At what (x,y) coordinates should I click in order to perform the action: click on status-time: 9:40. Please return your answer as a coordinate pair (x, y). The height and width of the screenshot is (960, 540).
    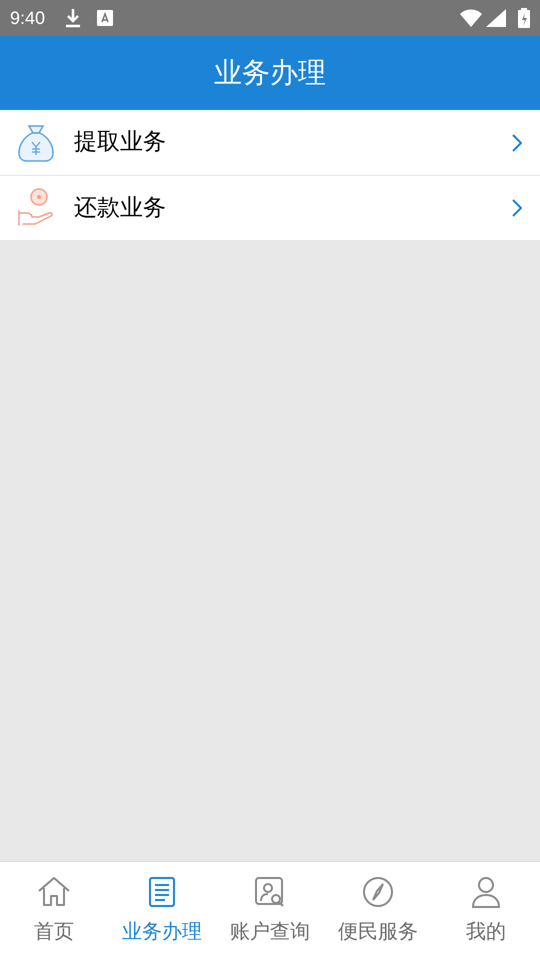
    Looking at the image, I should click on (28, 18).